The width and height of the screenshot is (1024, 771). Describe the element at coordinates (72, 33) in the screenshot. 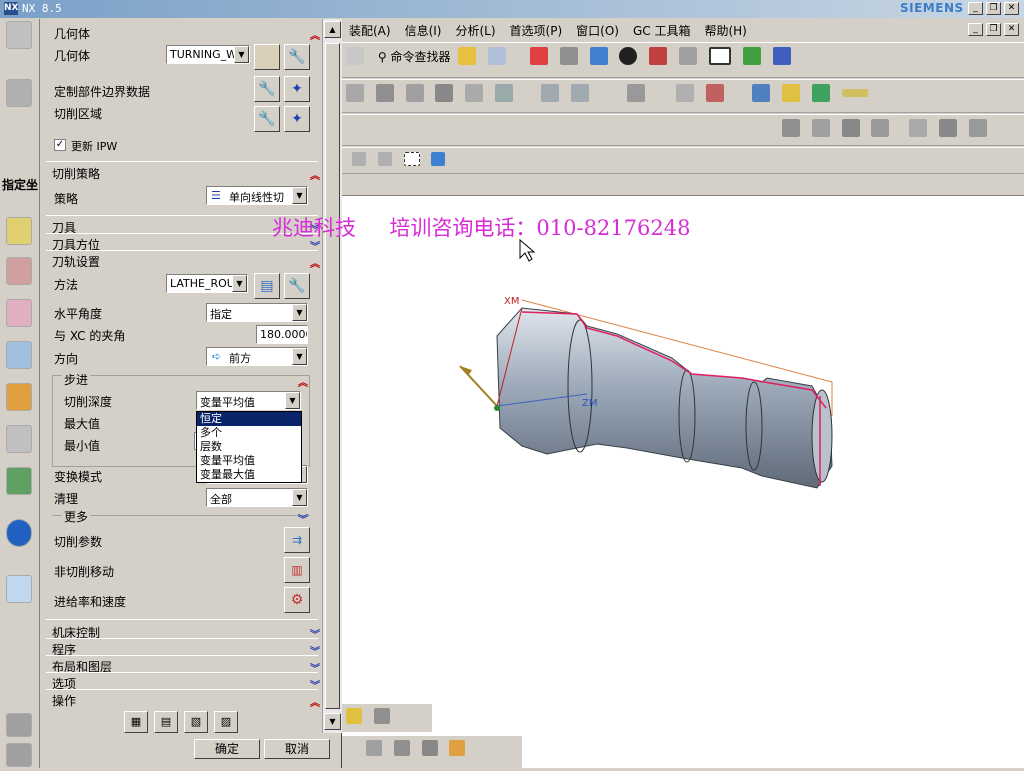

I see `geometry-section-title: 几何体` at that location.